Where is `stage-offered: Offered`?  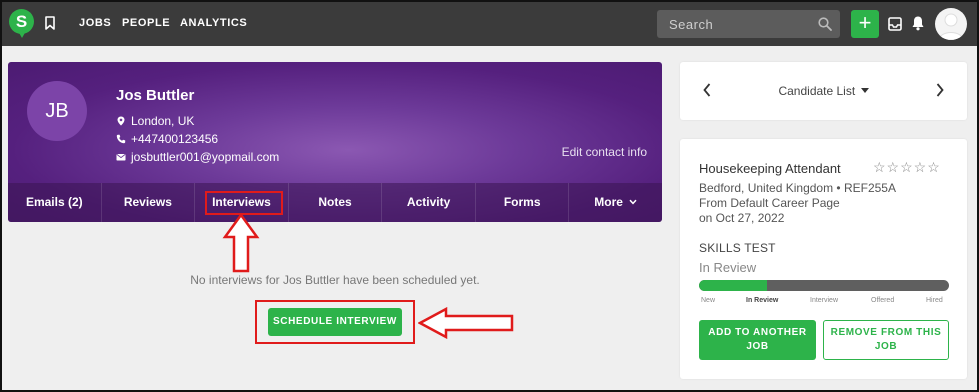
stage-offered: Offered is located at coordinates (883, 300).